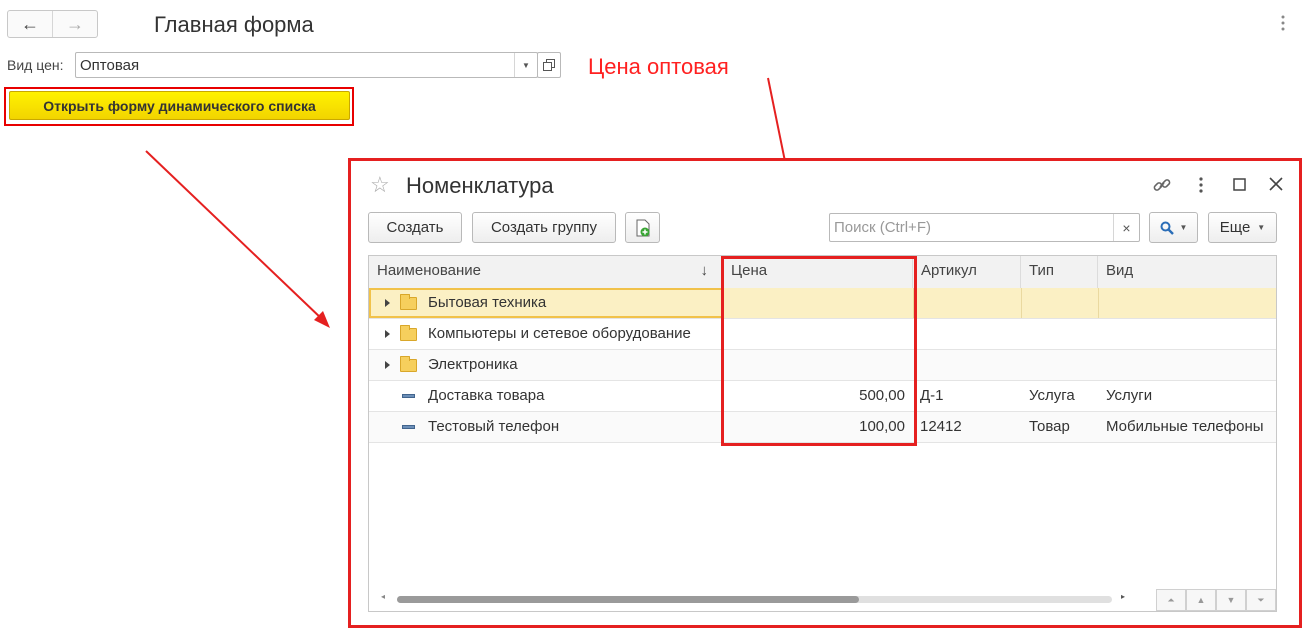  What do you see at coordinates (932, 395) in the screenshot?
I see `row-article: Д-1` at bounding box center [932, 395].